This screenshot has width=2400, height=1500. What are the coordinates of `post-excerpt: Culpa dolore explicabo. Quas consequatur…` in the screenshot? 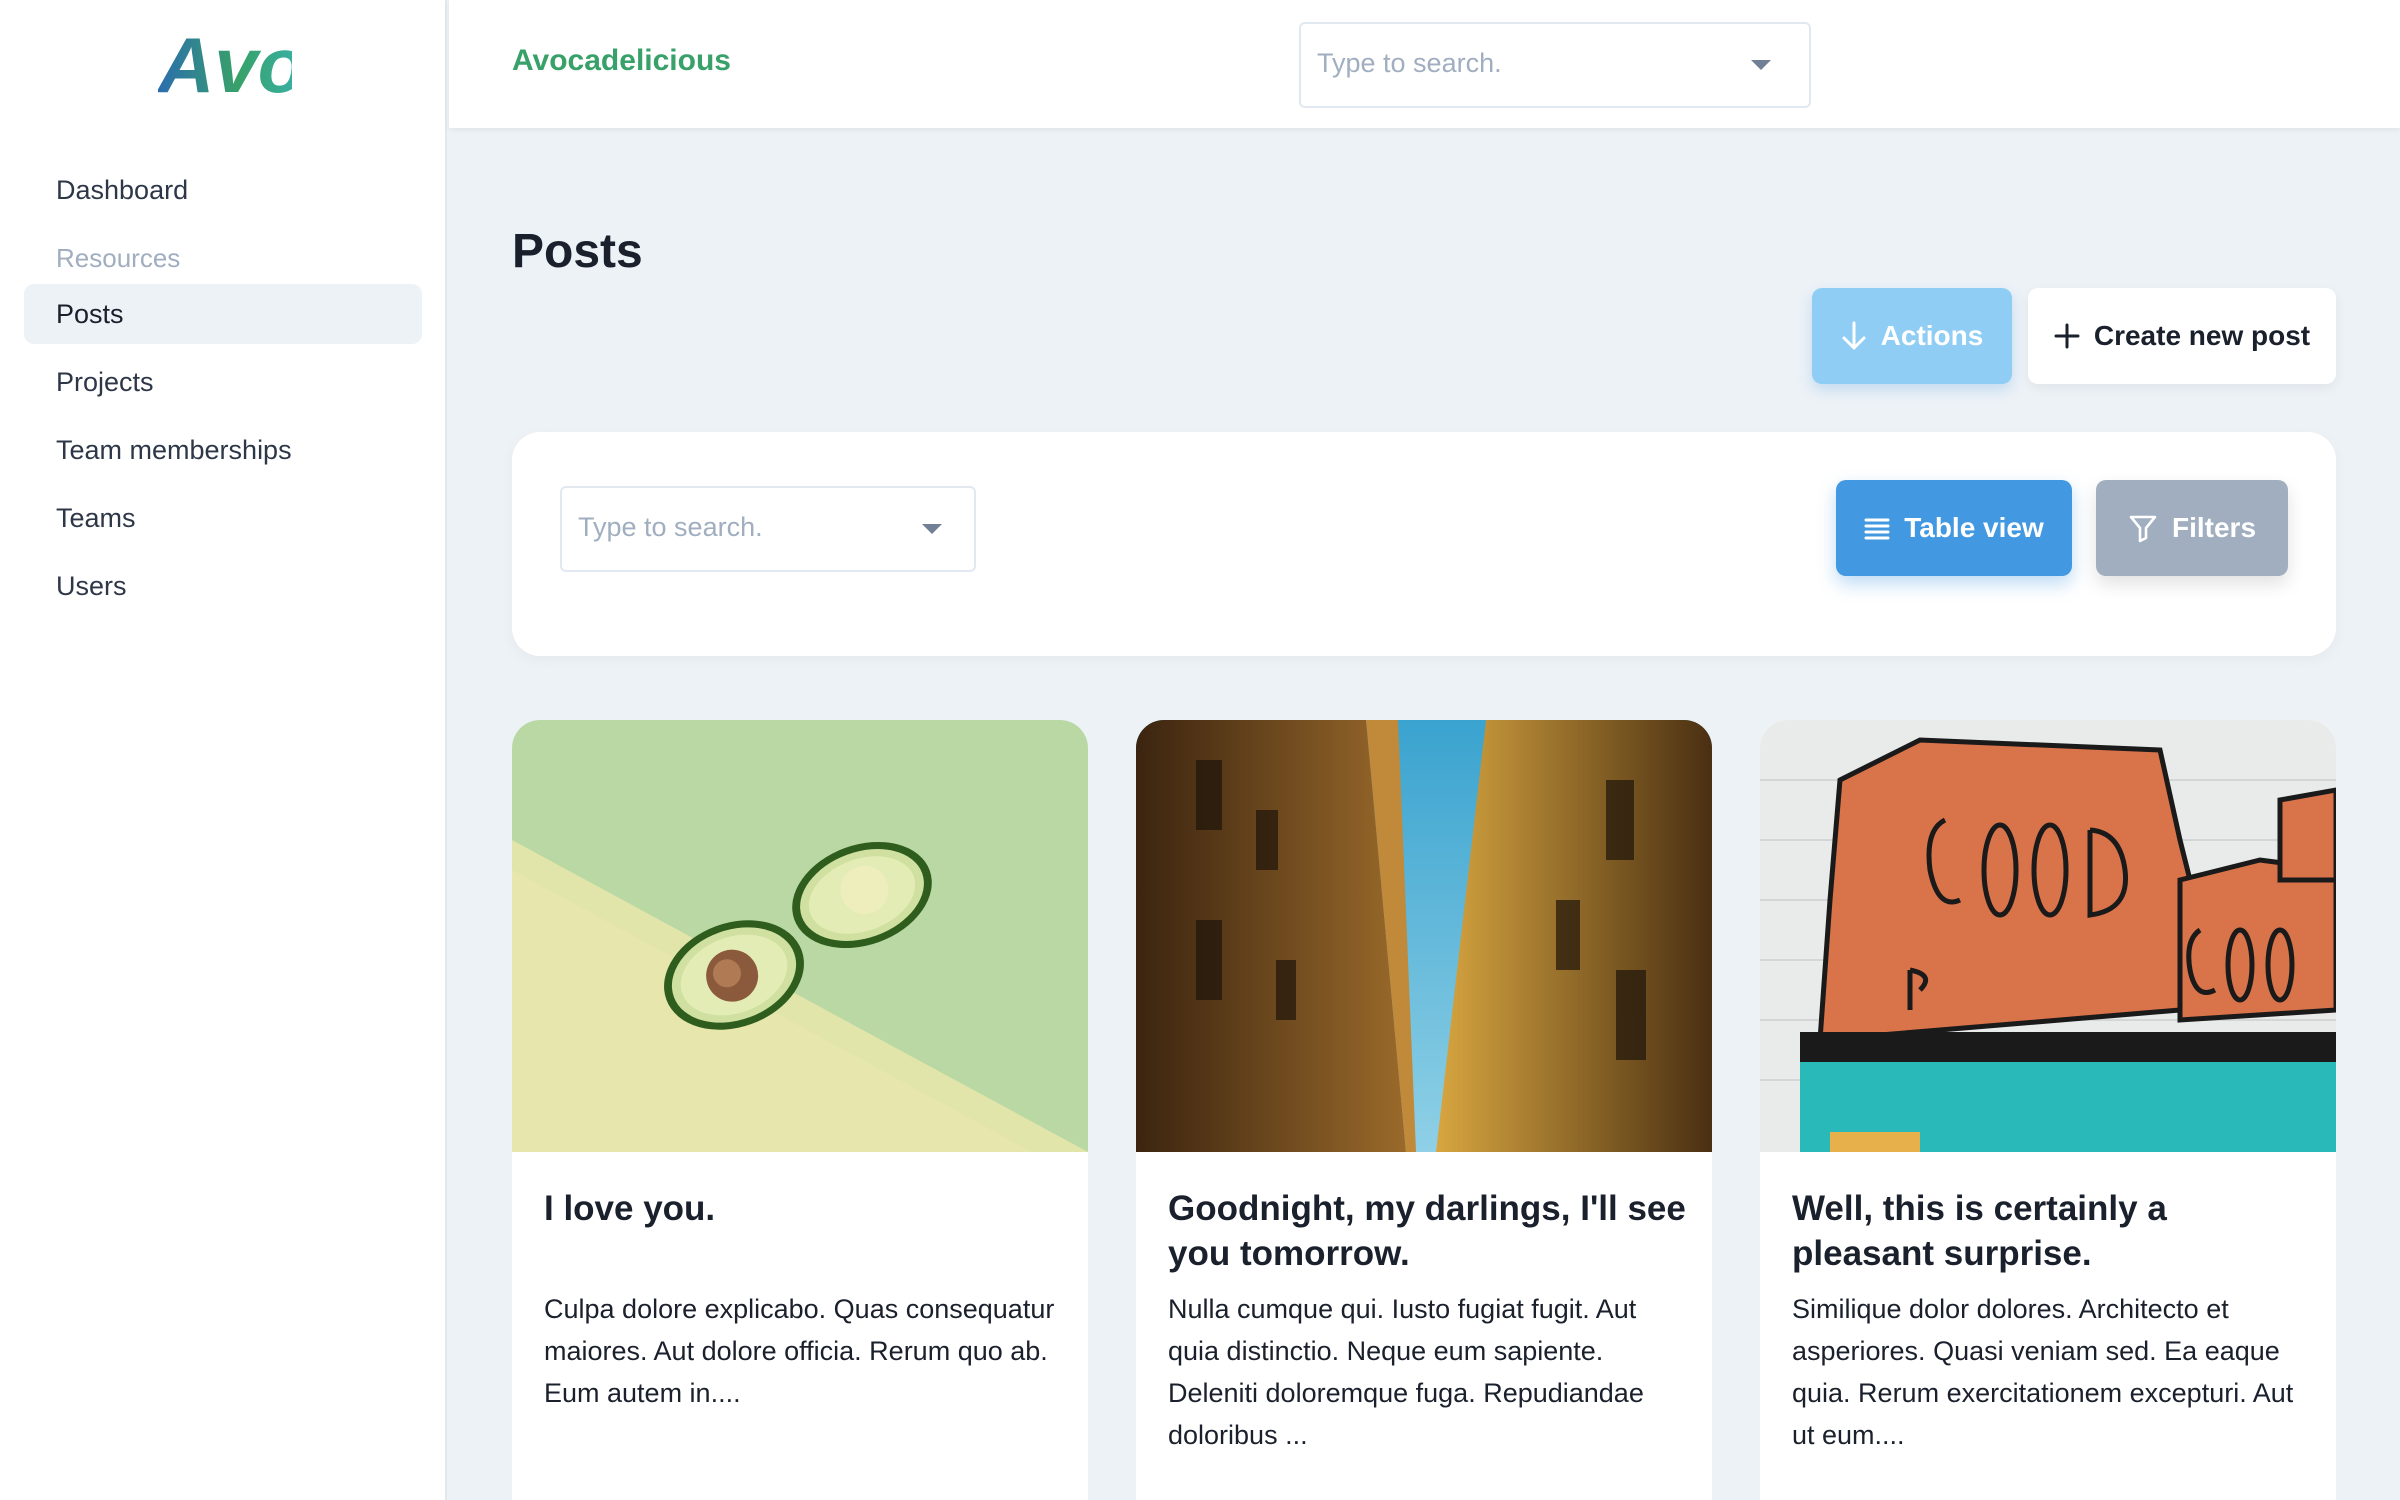 It's located at (799, 1351).